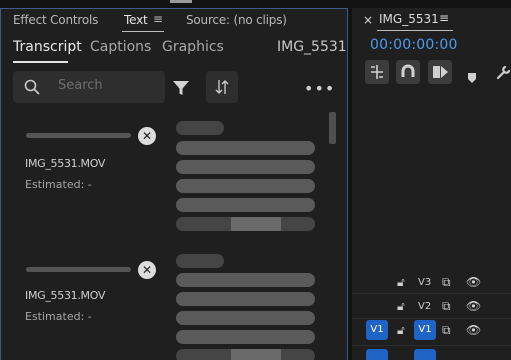  Describe the element at coordinates (181, 88) in the screenshot. I see `filter-icon` at that location.